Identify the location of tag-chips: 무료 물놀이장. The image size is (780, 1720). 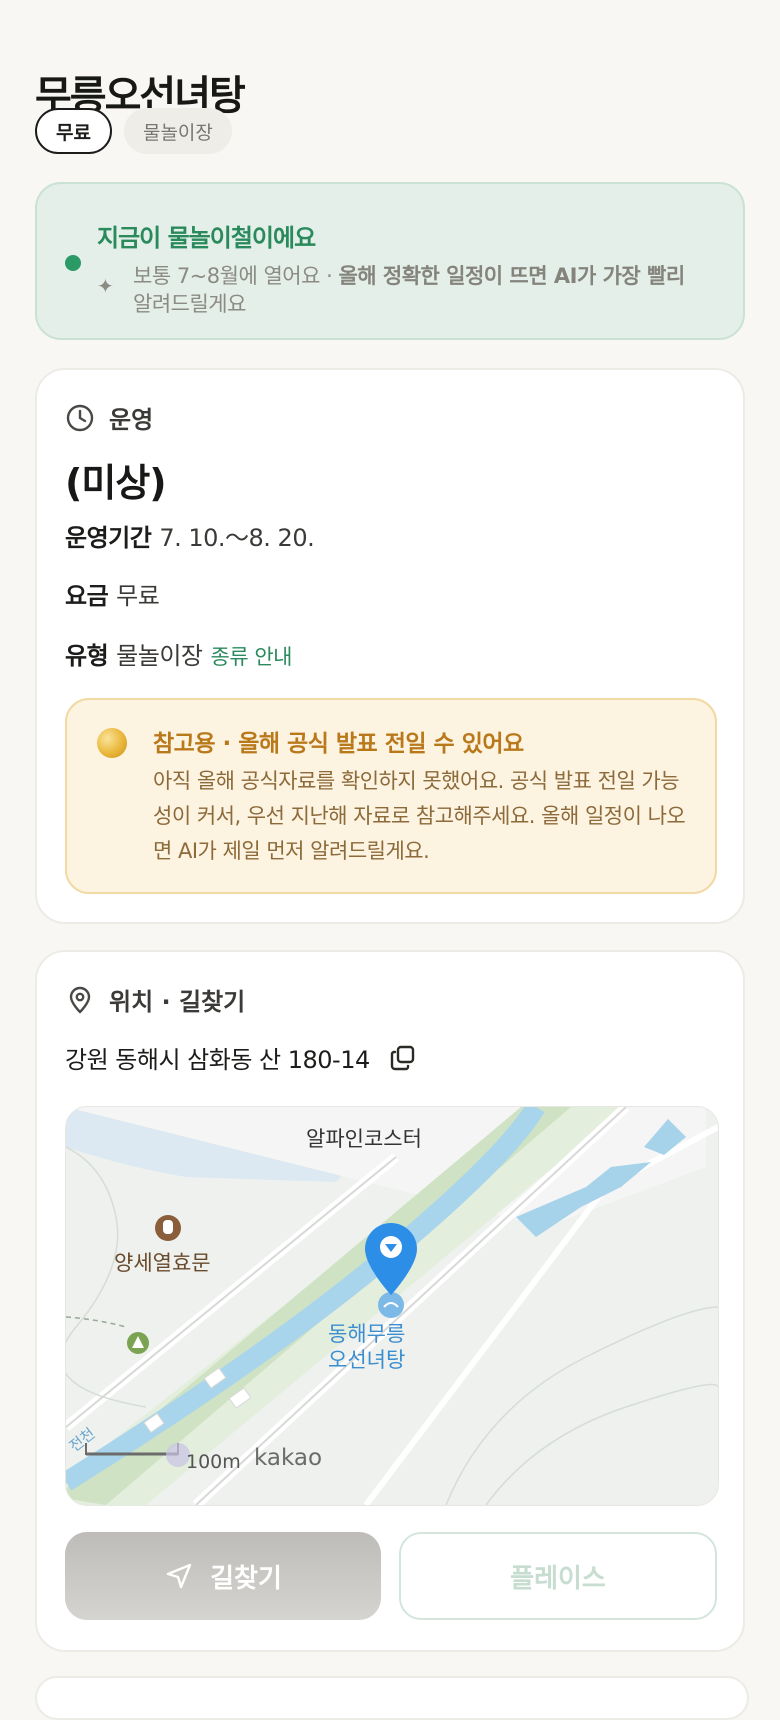
(133, 131).